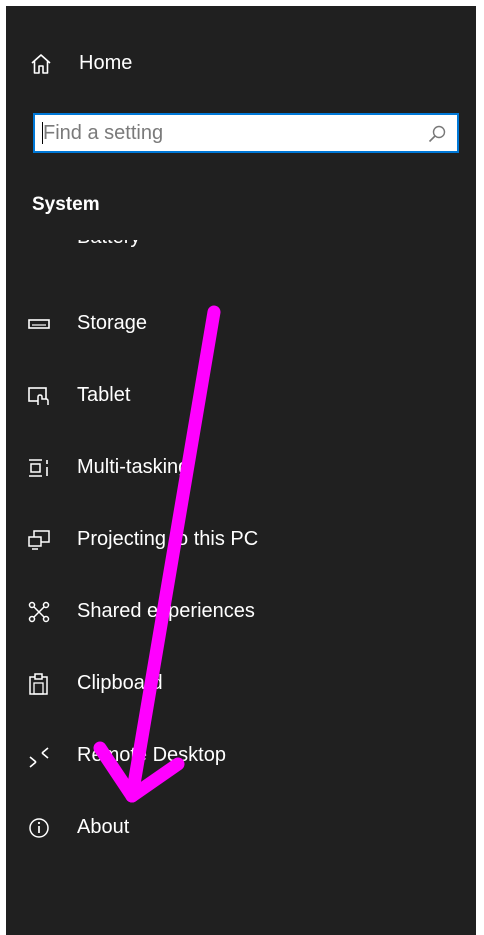  What do you see at coordinates (151, 755) in the screenshot?
I see `nav-item-label: Remote Desktop` at bounding box center [151, 755].